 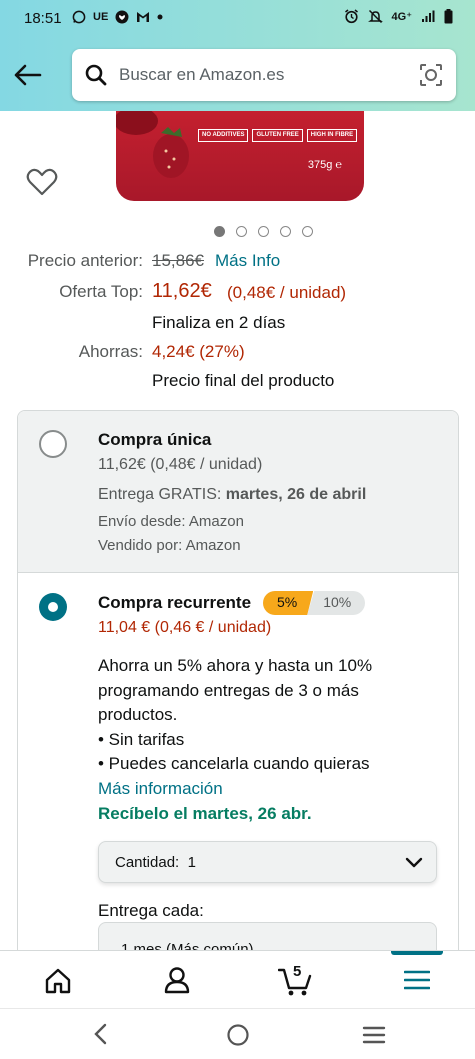 I want to click on system-home-icon, so click(x=238, y=1035).